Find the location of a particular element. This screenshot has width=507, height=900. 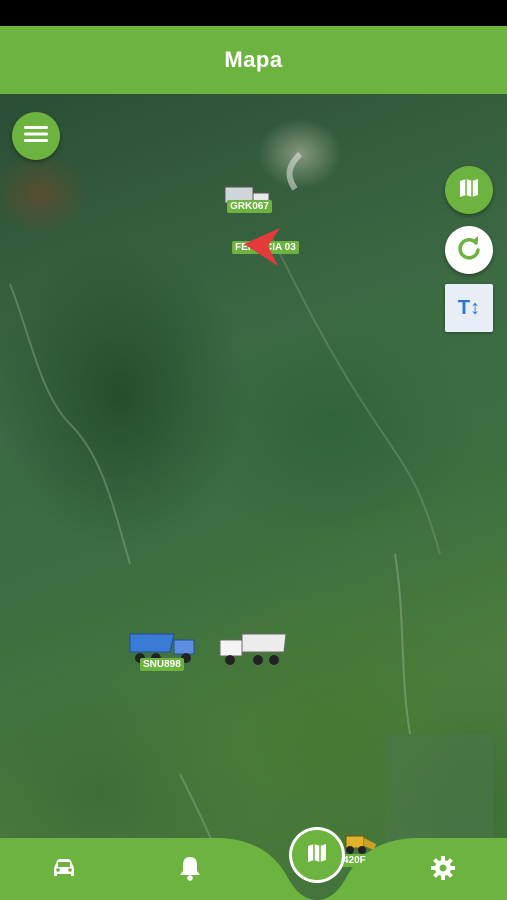

status-bar is located at coordinates (253, 13).